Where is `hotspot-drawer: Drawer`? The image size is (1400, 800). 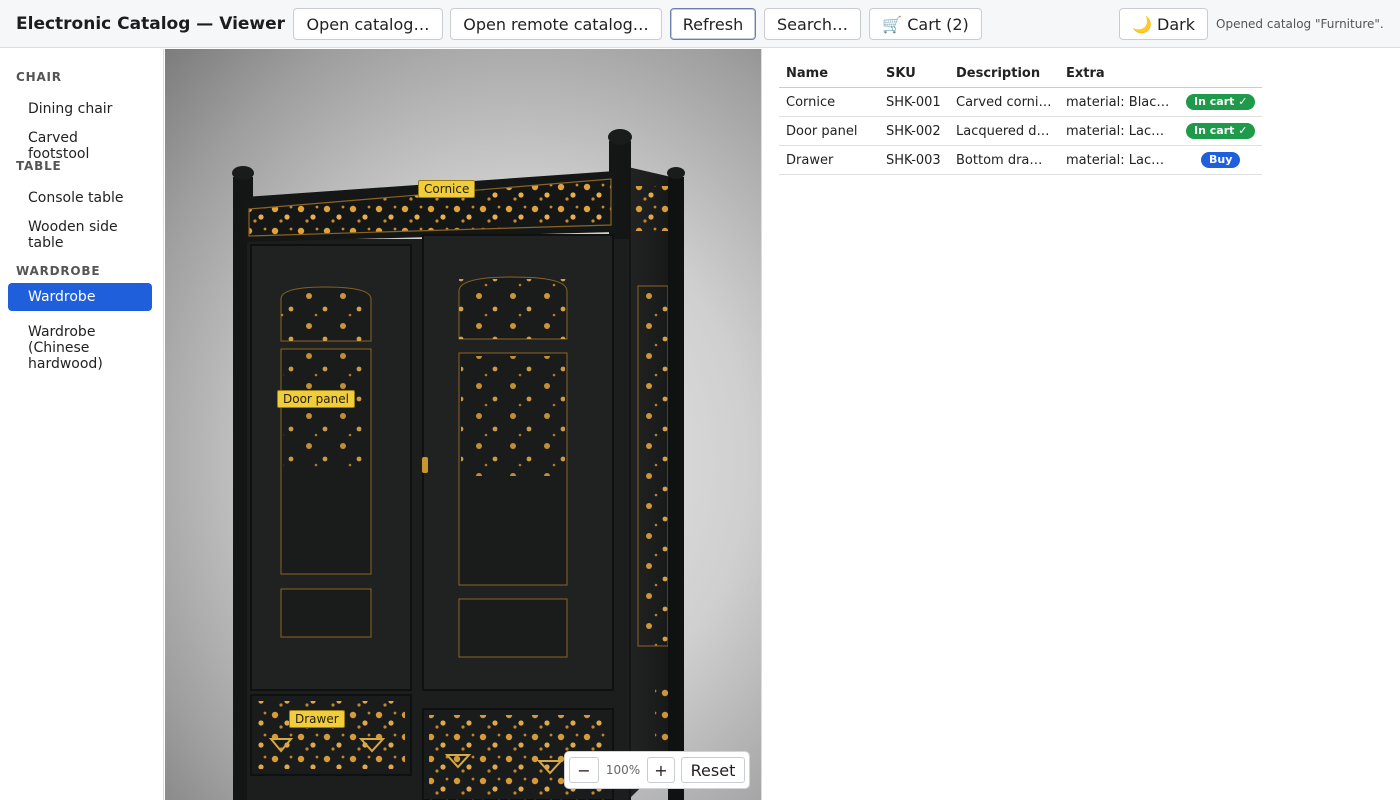
hotspot-drawer: Drawer is located at coordinates (317, 719).